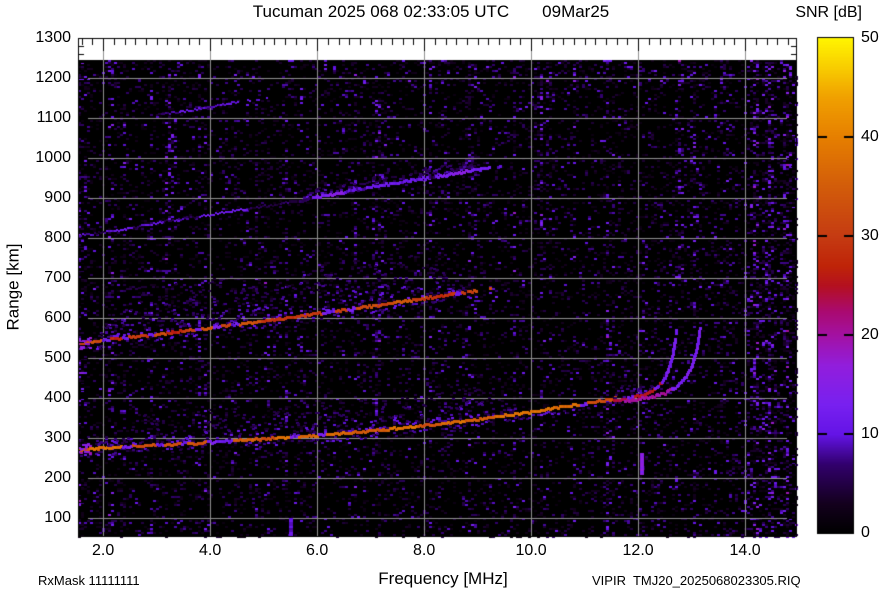  What do you see at coordinates (57, 277) in the screenshot?
I see `y-tick-label: 700` at bounding box center [57, 277].